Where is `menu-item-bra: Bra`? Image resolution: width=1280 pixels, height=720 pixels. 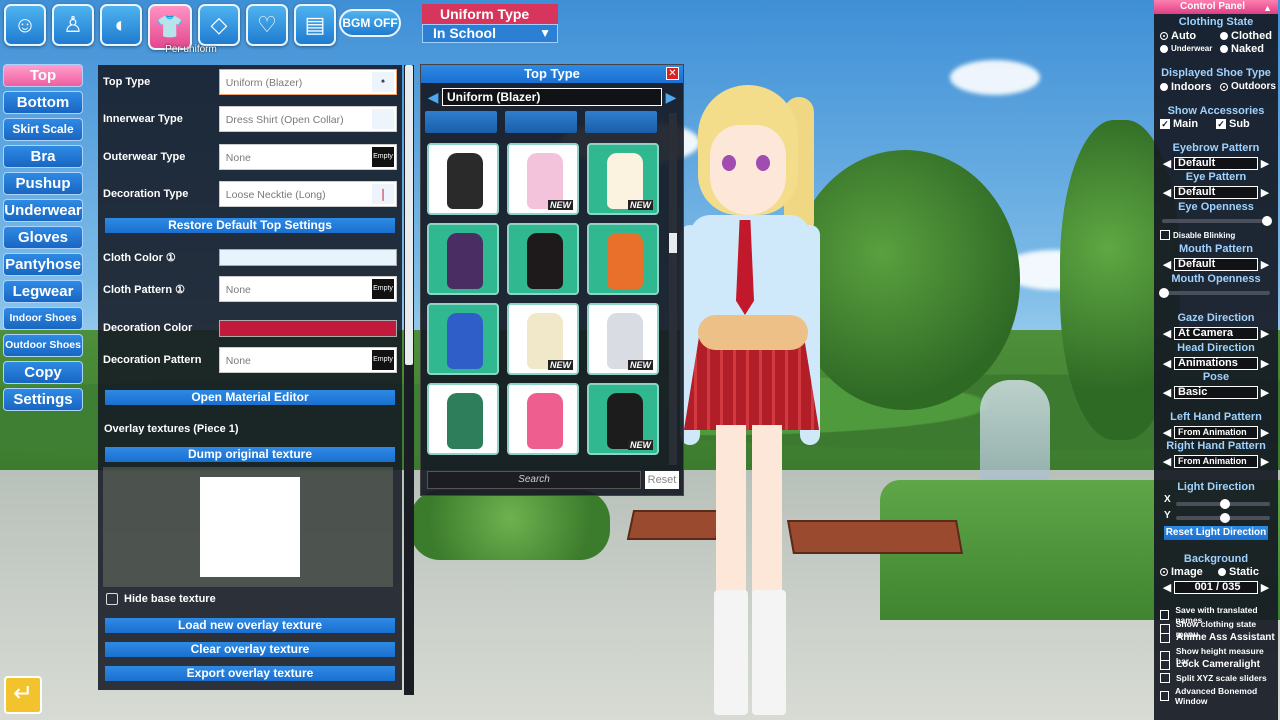 menu-item-bra: Bra is located at coordinates (43, 156).